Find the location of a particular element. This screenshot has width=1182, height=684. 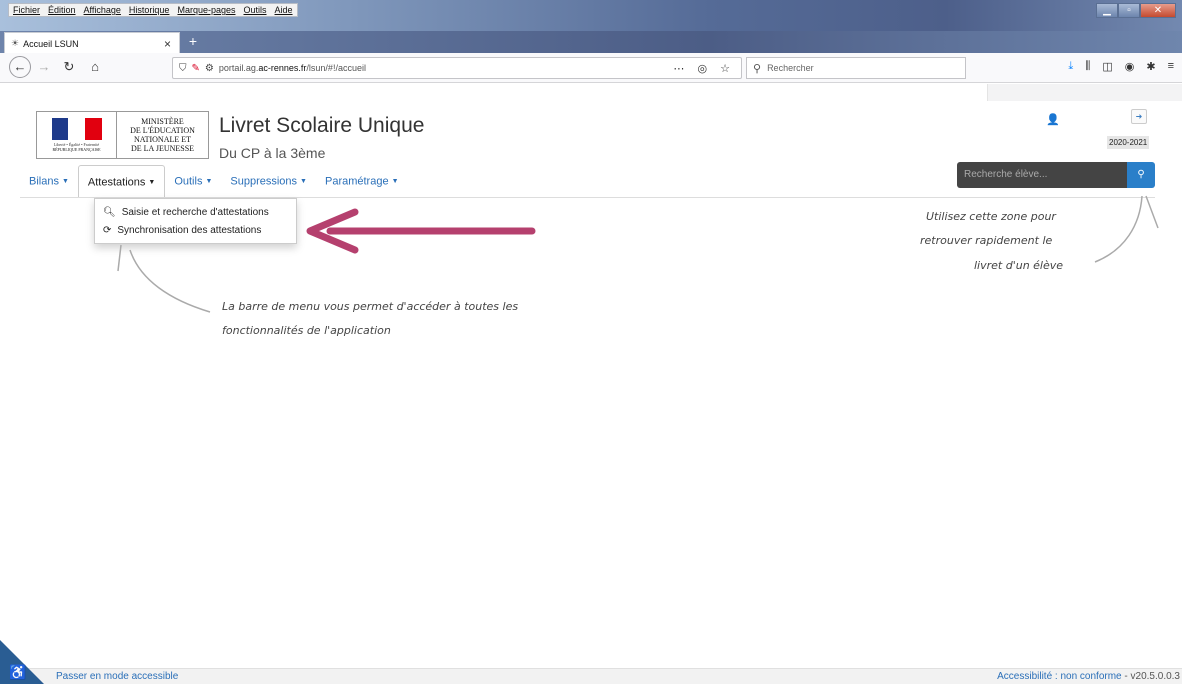

sidebar-icon: ◫ is located at coordinates (1107, 66).